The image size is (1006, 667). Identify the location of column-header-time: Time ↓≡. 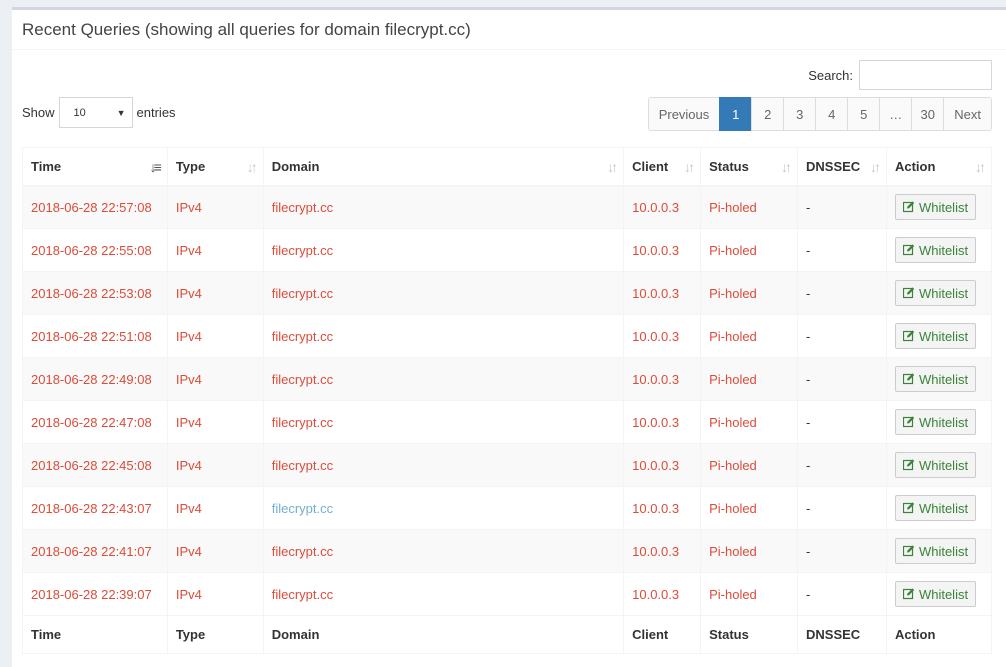
(95, 167).